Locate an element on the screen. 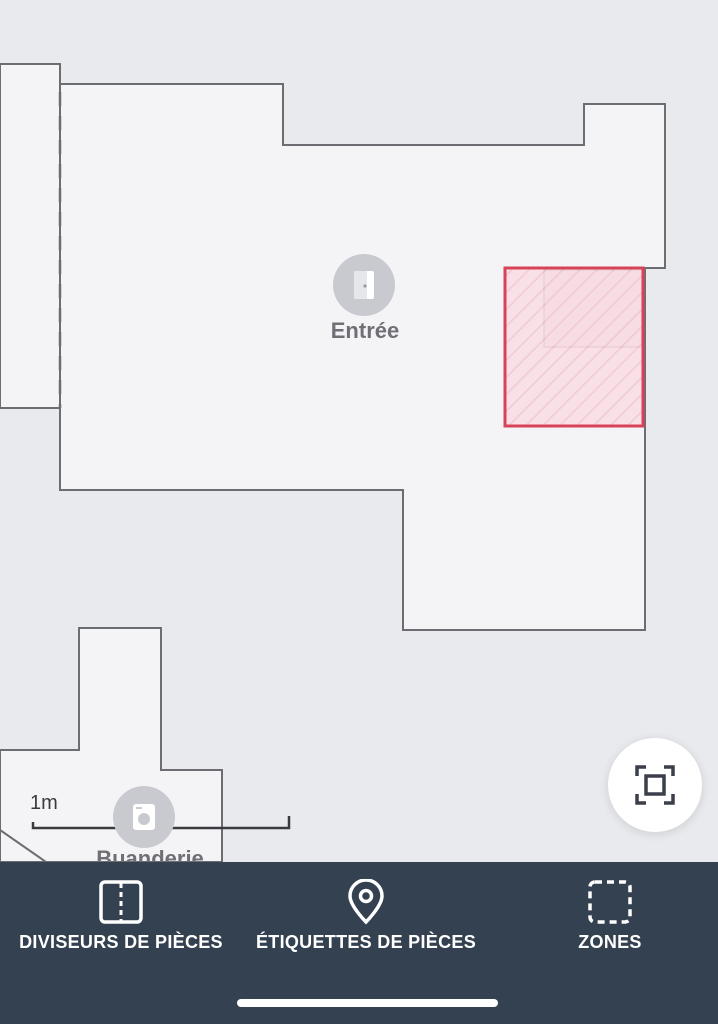 Image resolution: width=718 pixels, height=1024 pixels. tab-label-room-labels: ÉTIQUETTES DE PIÈCES is located at coordinates (366, 942).